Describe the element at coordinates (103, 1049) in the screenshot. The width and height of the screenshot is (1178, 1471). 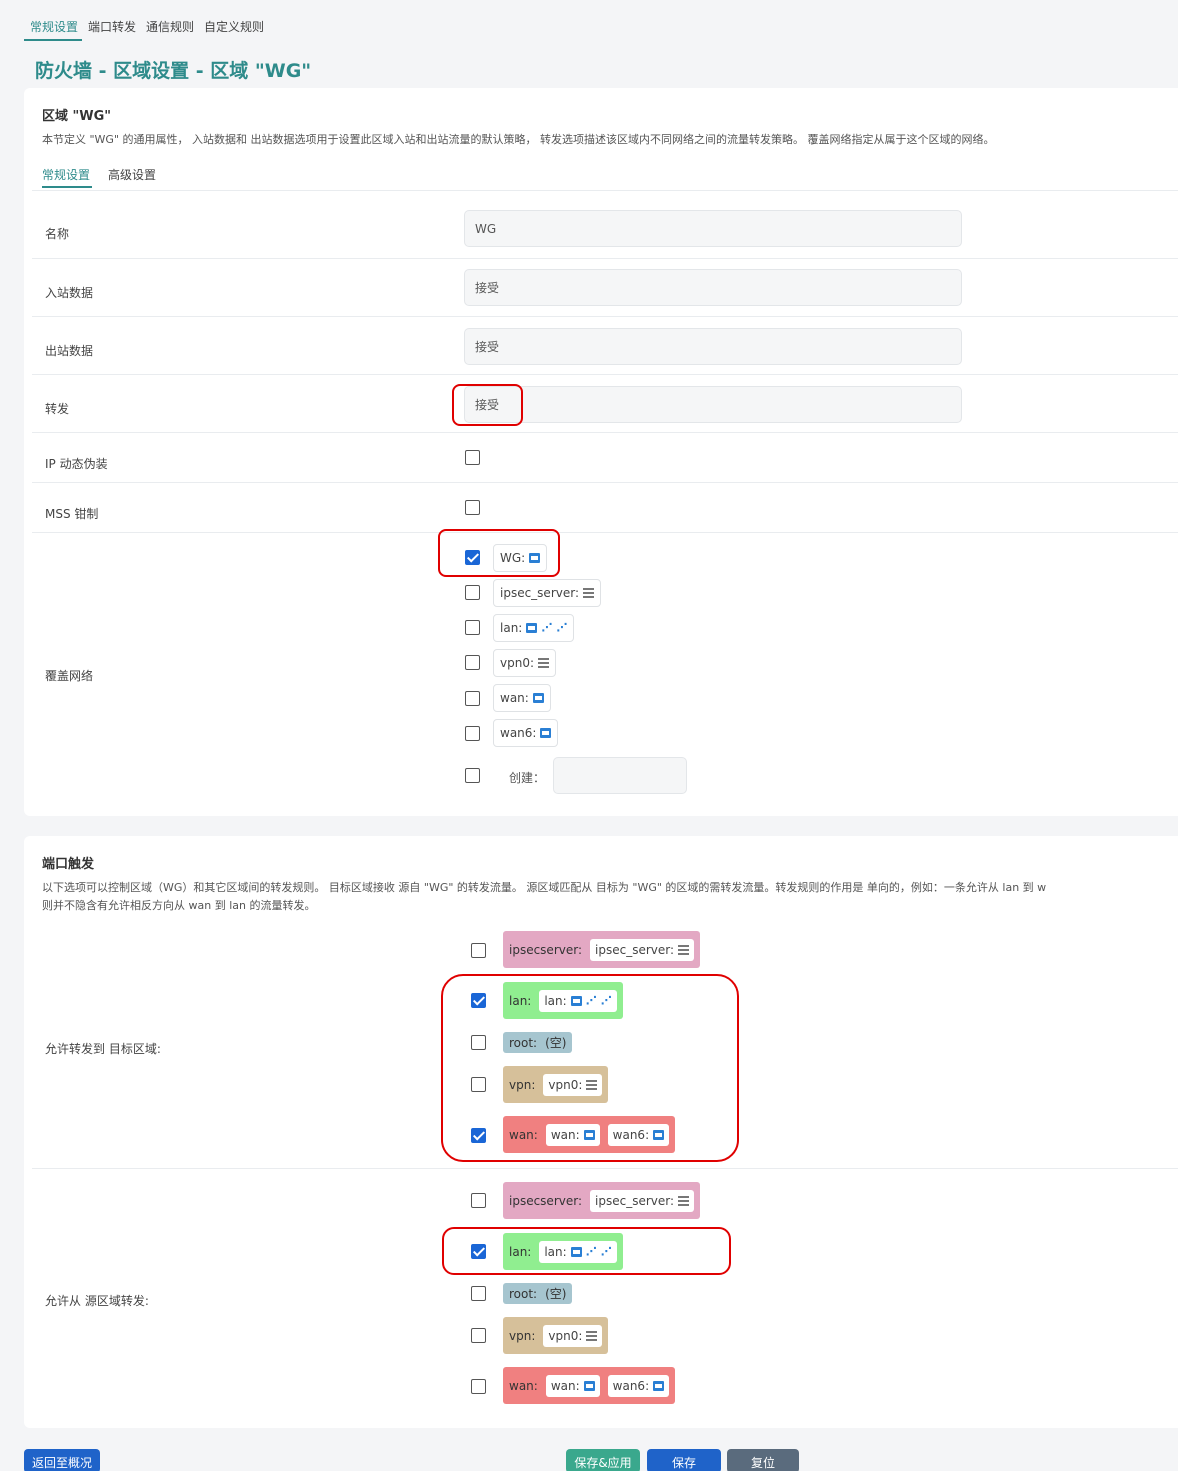
I see `dest-zones-label: 允许转发到 目标区域:` at that location.